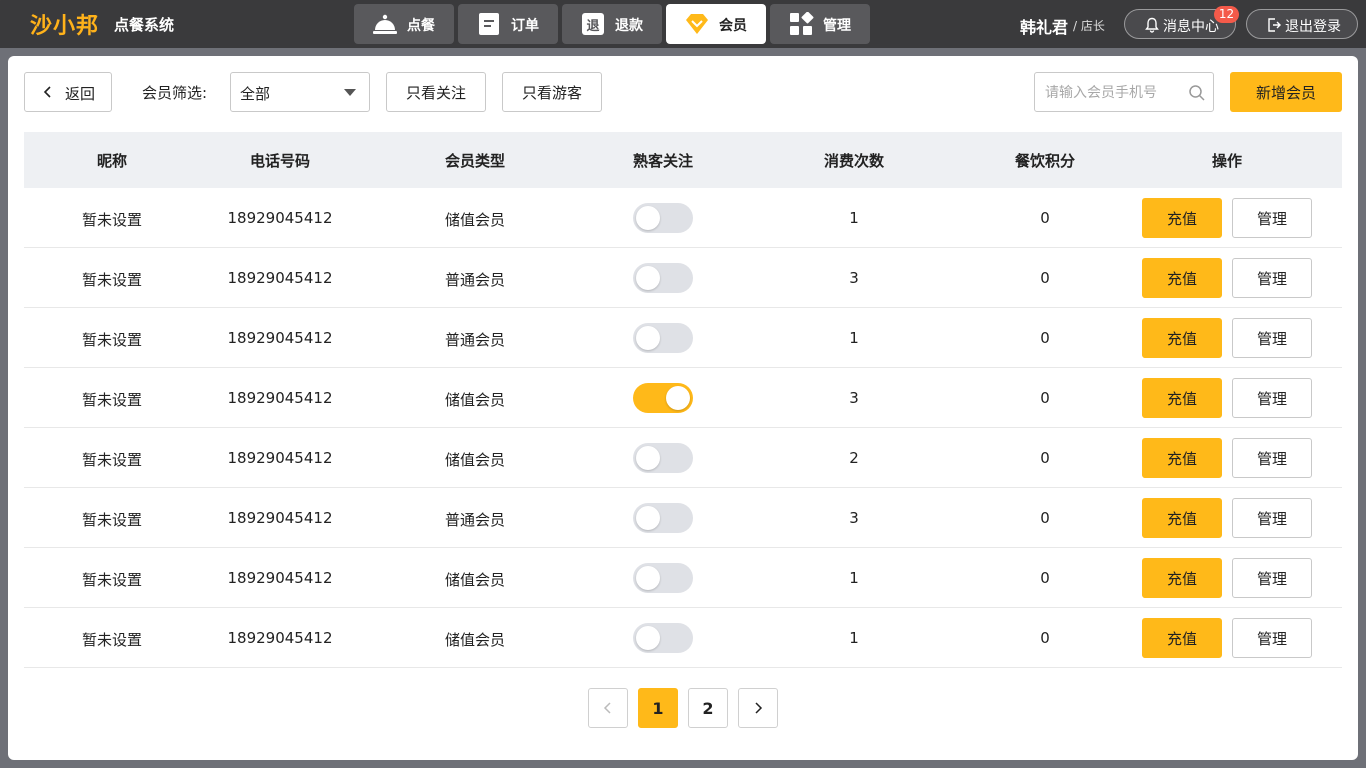  Describe the element at coordinates (508, 24) in the screenshot. I see `nav-tab-orders: 订单` at that location.